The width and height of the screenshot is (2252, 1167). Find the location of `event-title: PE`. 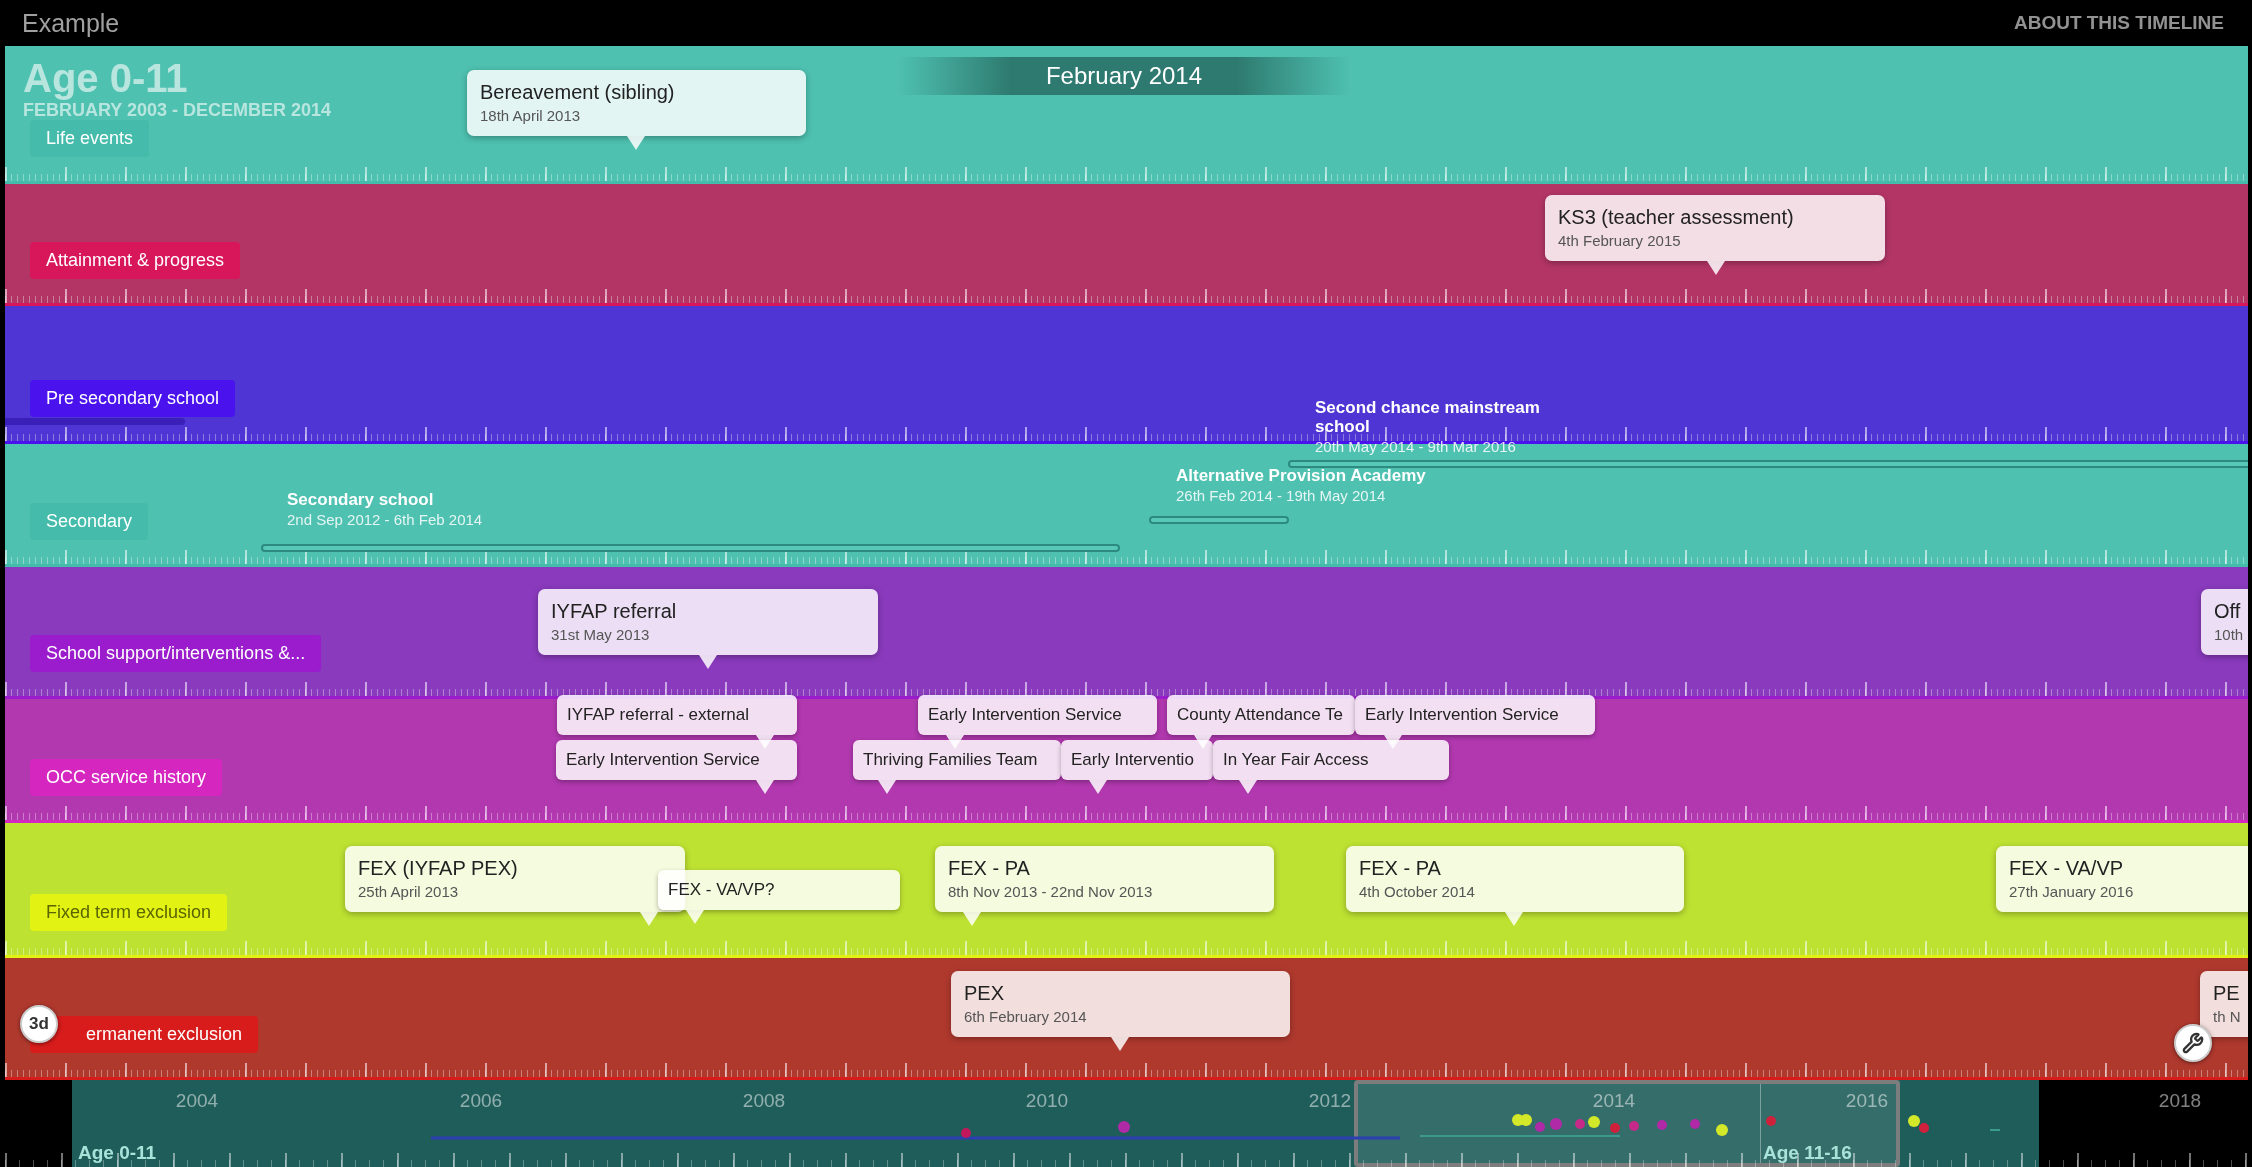

event-title: PE is located at coordinates (2227, 993).